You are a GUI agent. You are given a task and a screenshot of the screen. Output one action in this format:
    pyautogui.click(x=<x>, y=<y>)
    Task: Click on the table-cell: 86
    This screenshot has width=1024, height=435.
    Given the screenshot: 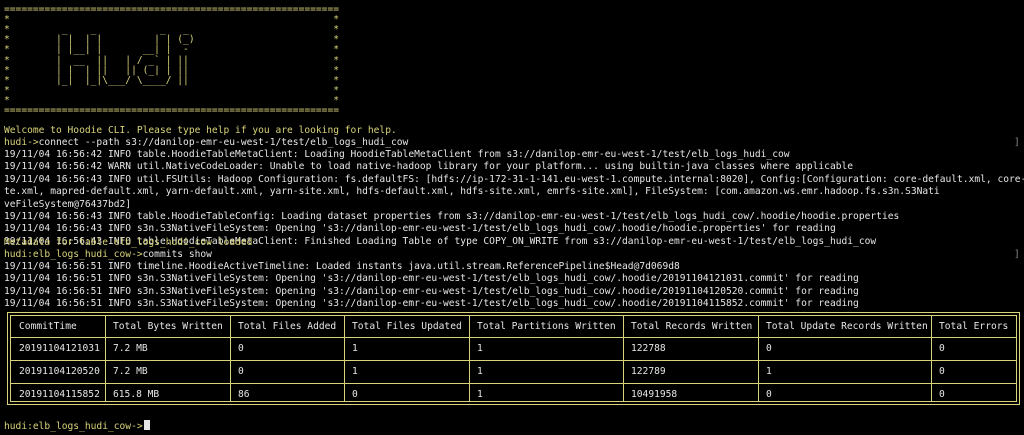 What is the action you would take?
    pyautogui.click(x=244, y=394)
    